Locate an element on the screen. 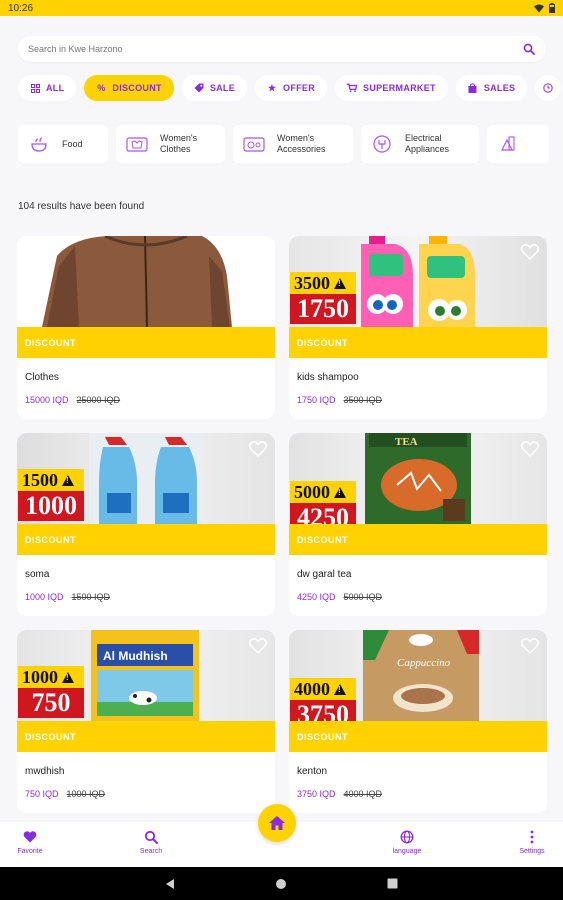 The width and height of the screenshot is (563, 900). product-image: TEA 5000 4250 is located at coordinates (418, 478).